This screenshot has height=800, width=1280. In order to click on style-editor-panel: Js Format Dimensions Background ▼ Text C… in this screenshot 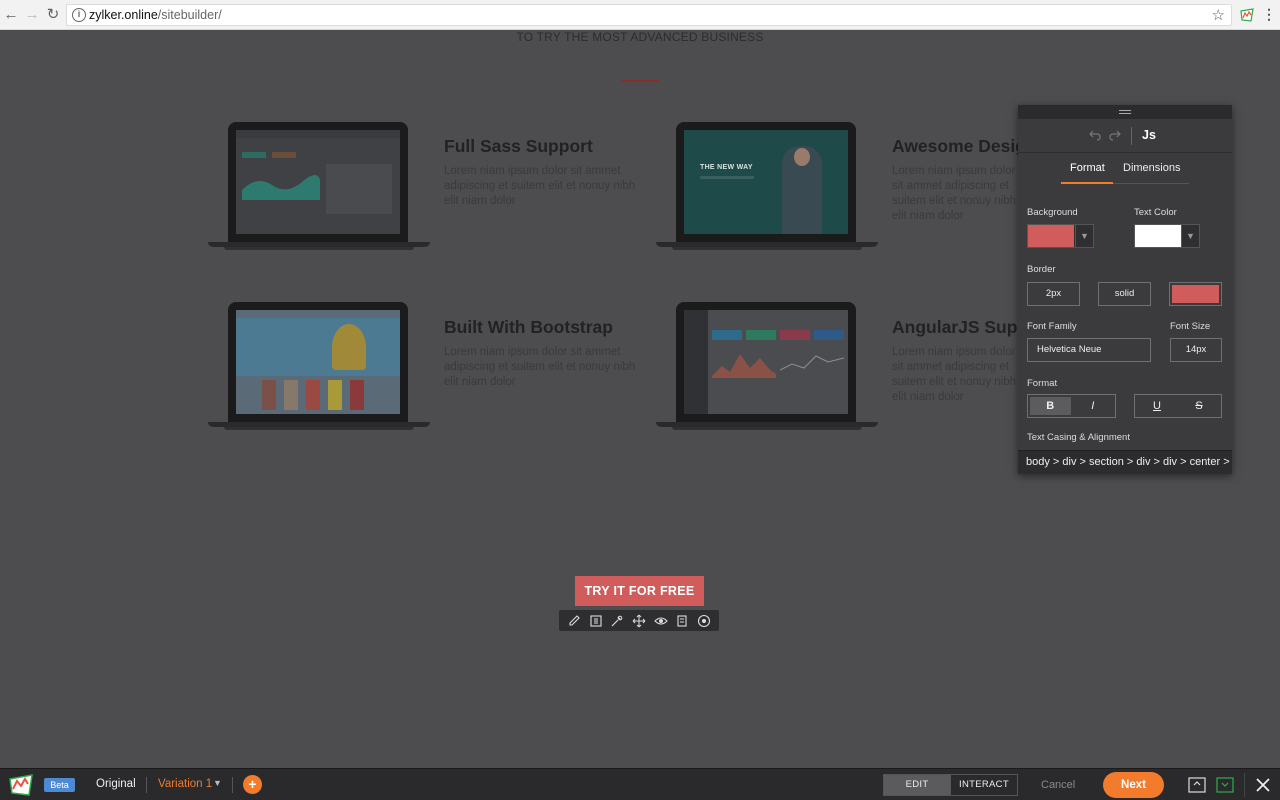, I will do `click(1125, 289)`.